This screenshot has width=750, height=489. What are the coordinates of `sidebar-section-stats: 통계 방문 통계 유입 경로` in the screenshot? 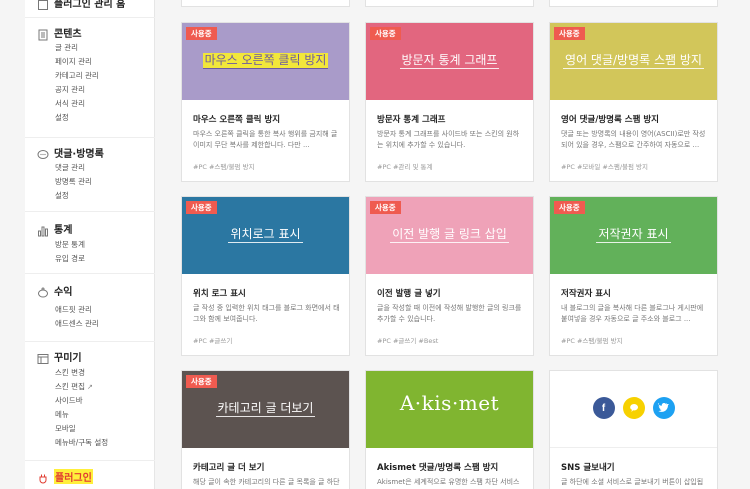 It's located at (90, 243).